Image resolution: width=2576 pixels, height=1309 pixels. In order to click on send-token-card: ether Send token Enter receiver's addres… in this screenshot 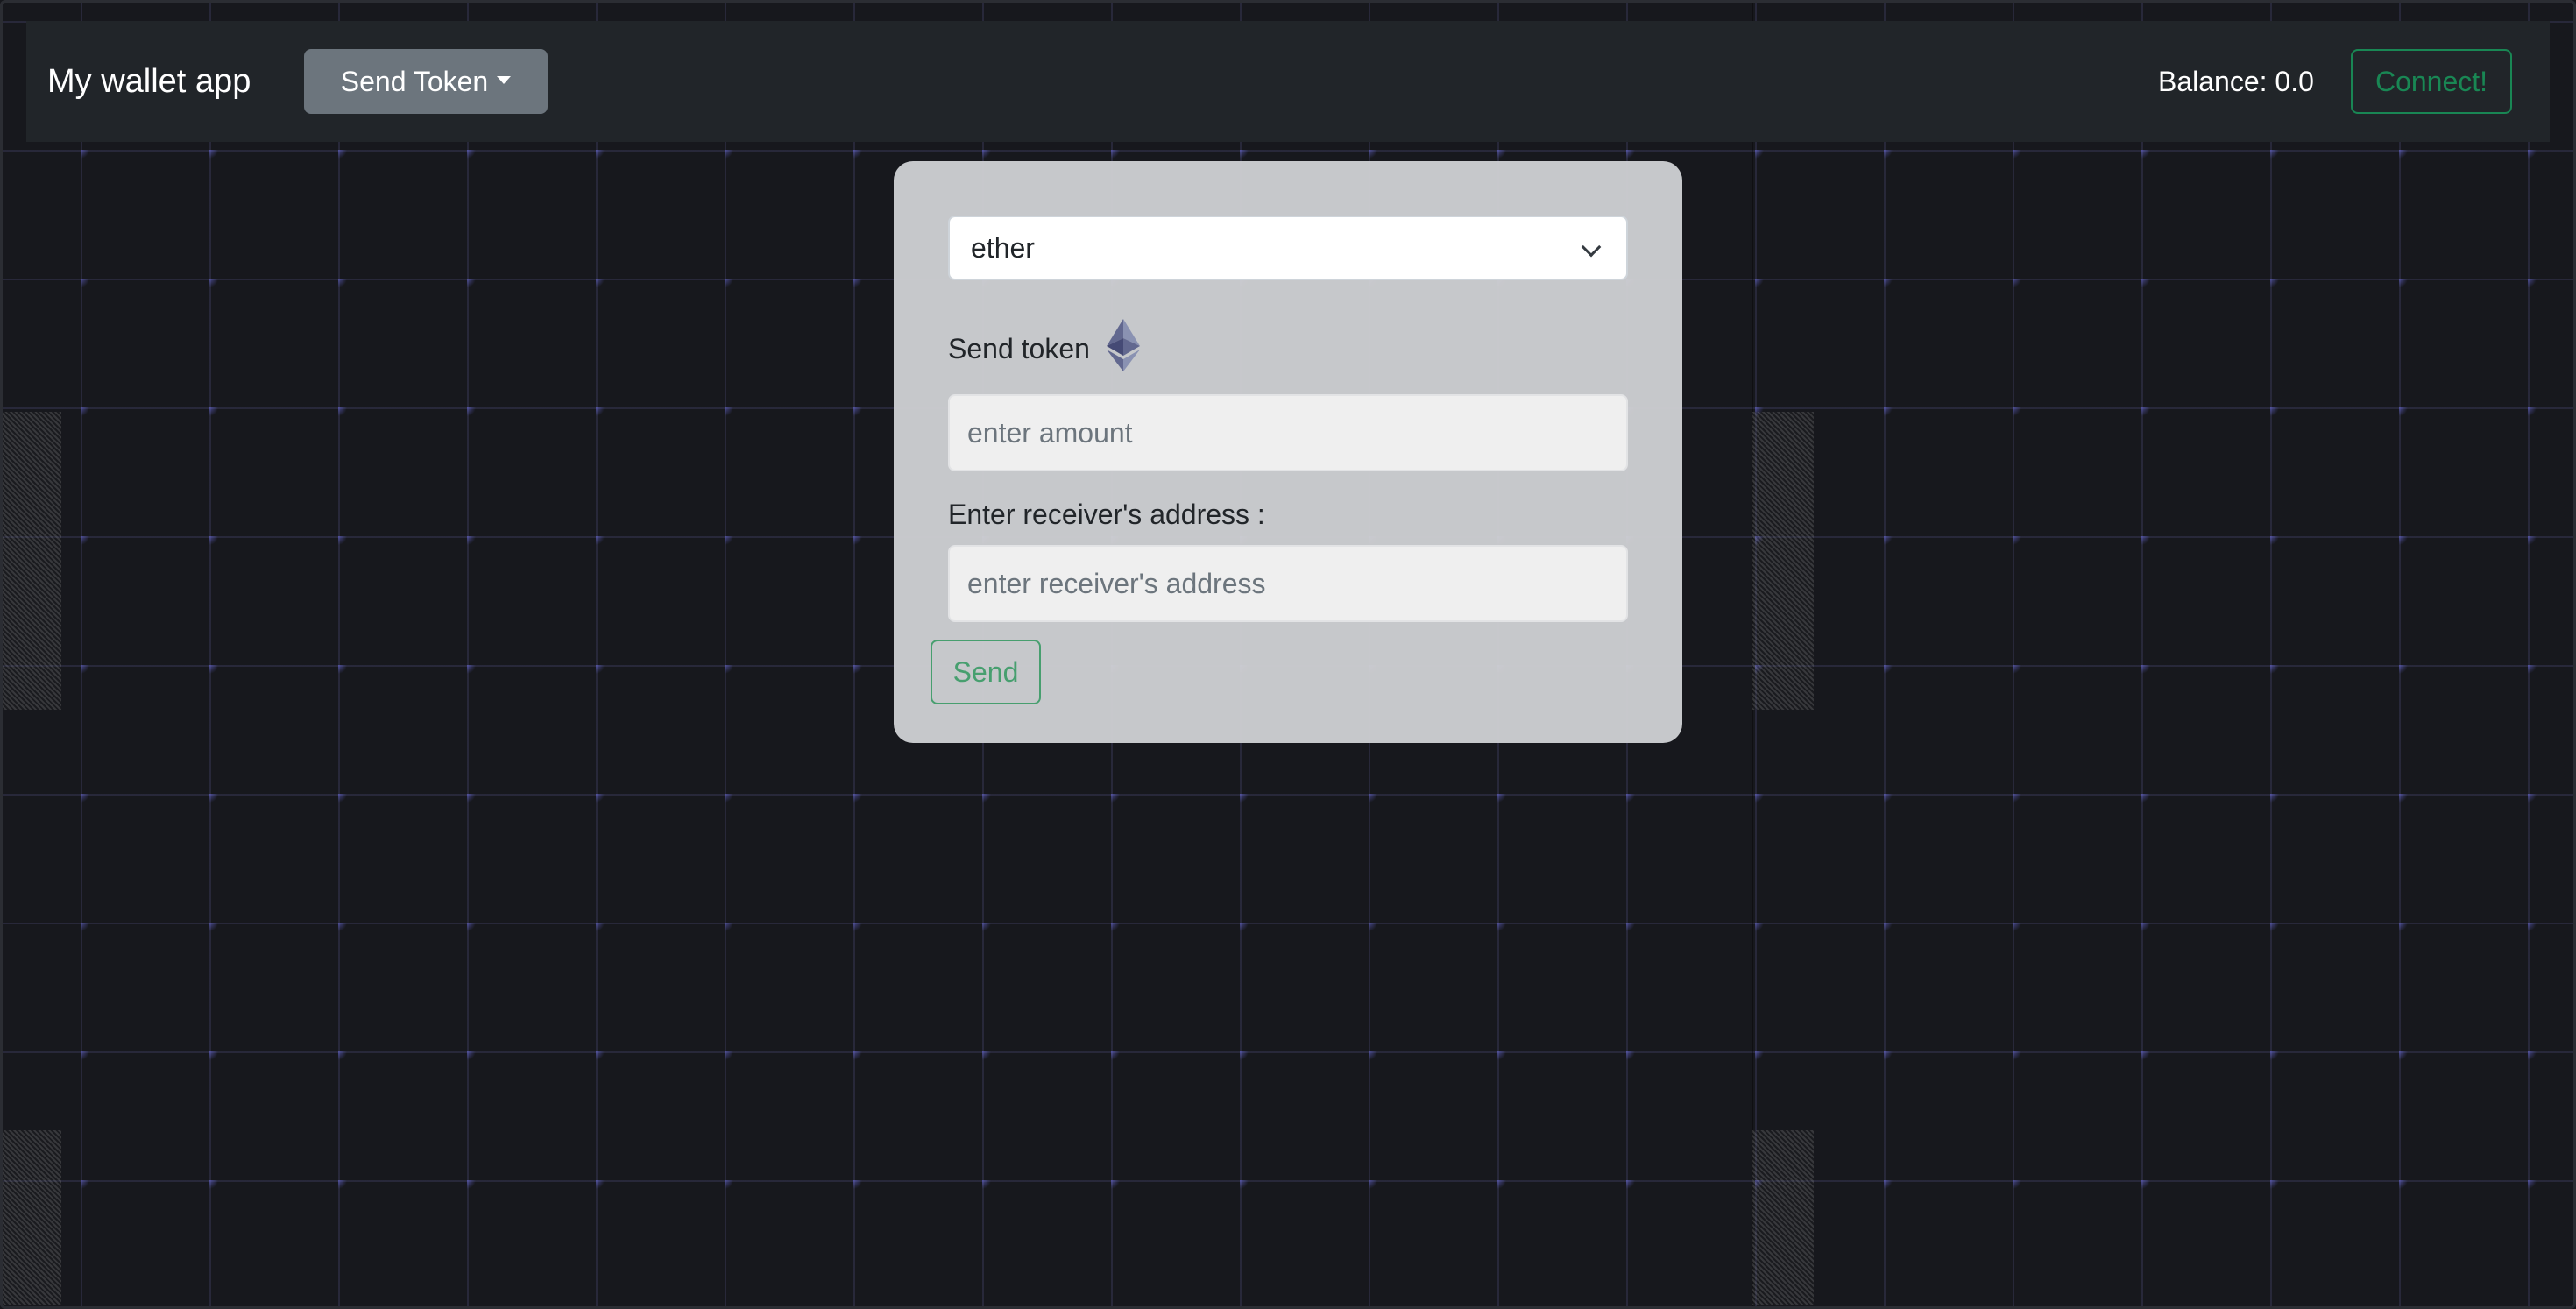, I will do `click(1288, 452)`.